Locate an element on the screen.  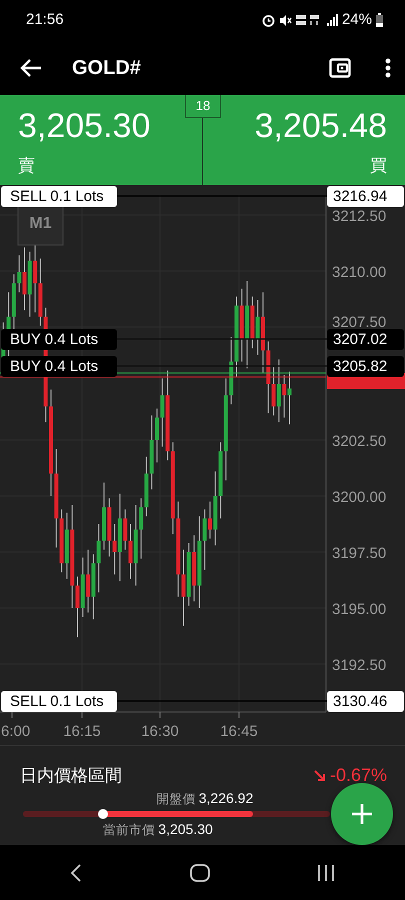
order-price-tag: 3130.46 is located at coordinates (365, 701).